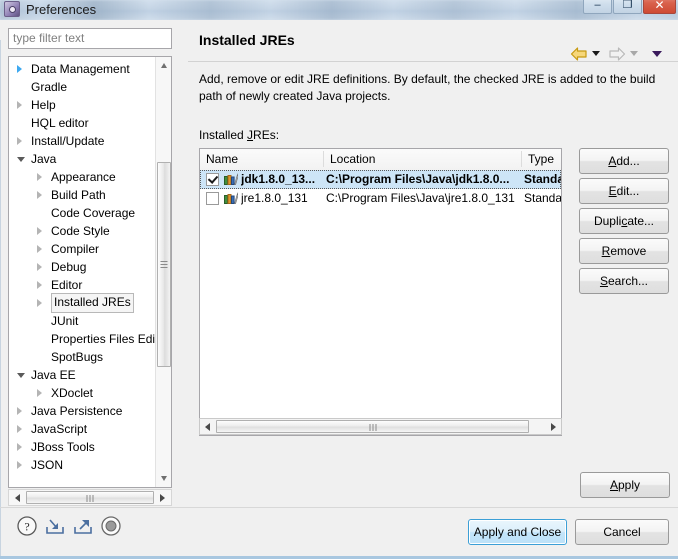 This screenshot has height=559, width=678. I want to click on tree-scroll-thumb, so click(164, 264).